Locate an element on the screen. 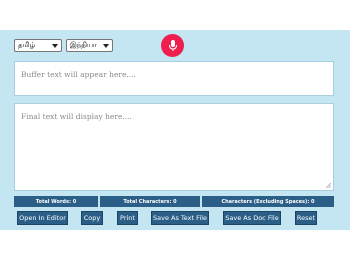 This screenshot has width=350, height=263. region-select-value: இந்தியா is located at coordinates (83, 45).